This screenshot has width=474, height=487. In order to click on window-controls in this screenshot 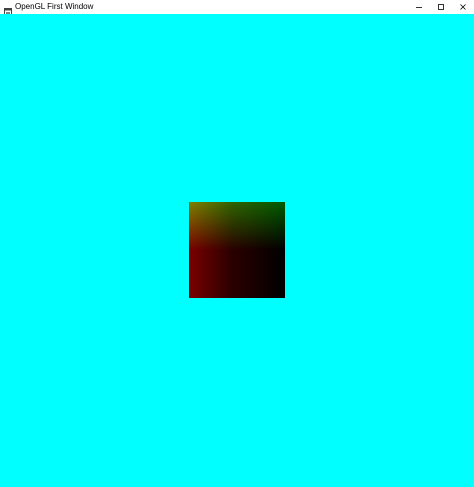, I will do `click(441, 7)`.